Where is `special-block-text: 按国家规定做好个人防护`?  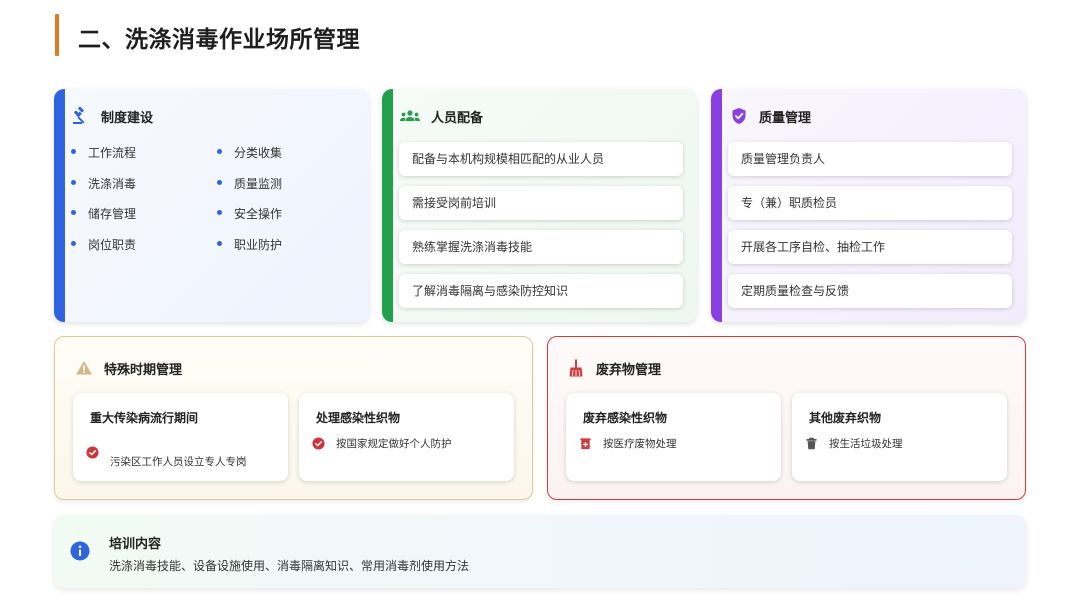
special-block-text: 按国家规定做好个人防护 is located at coordinates (394, 444).